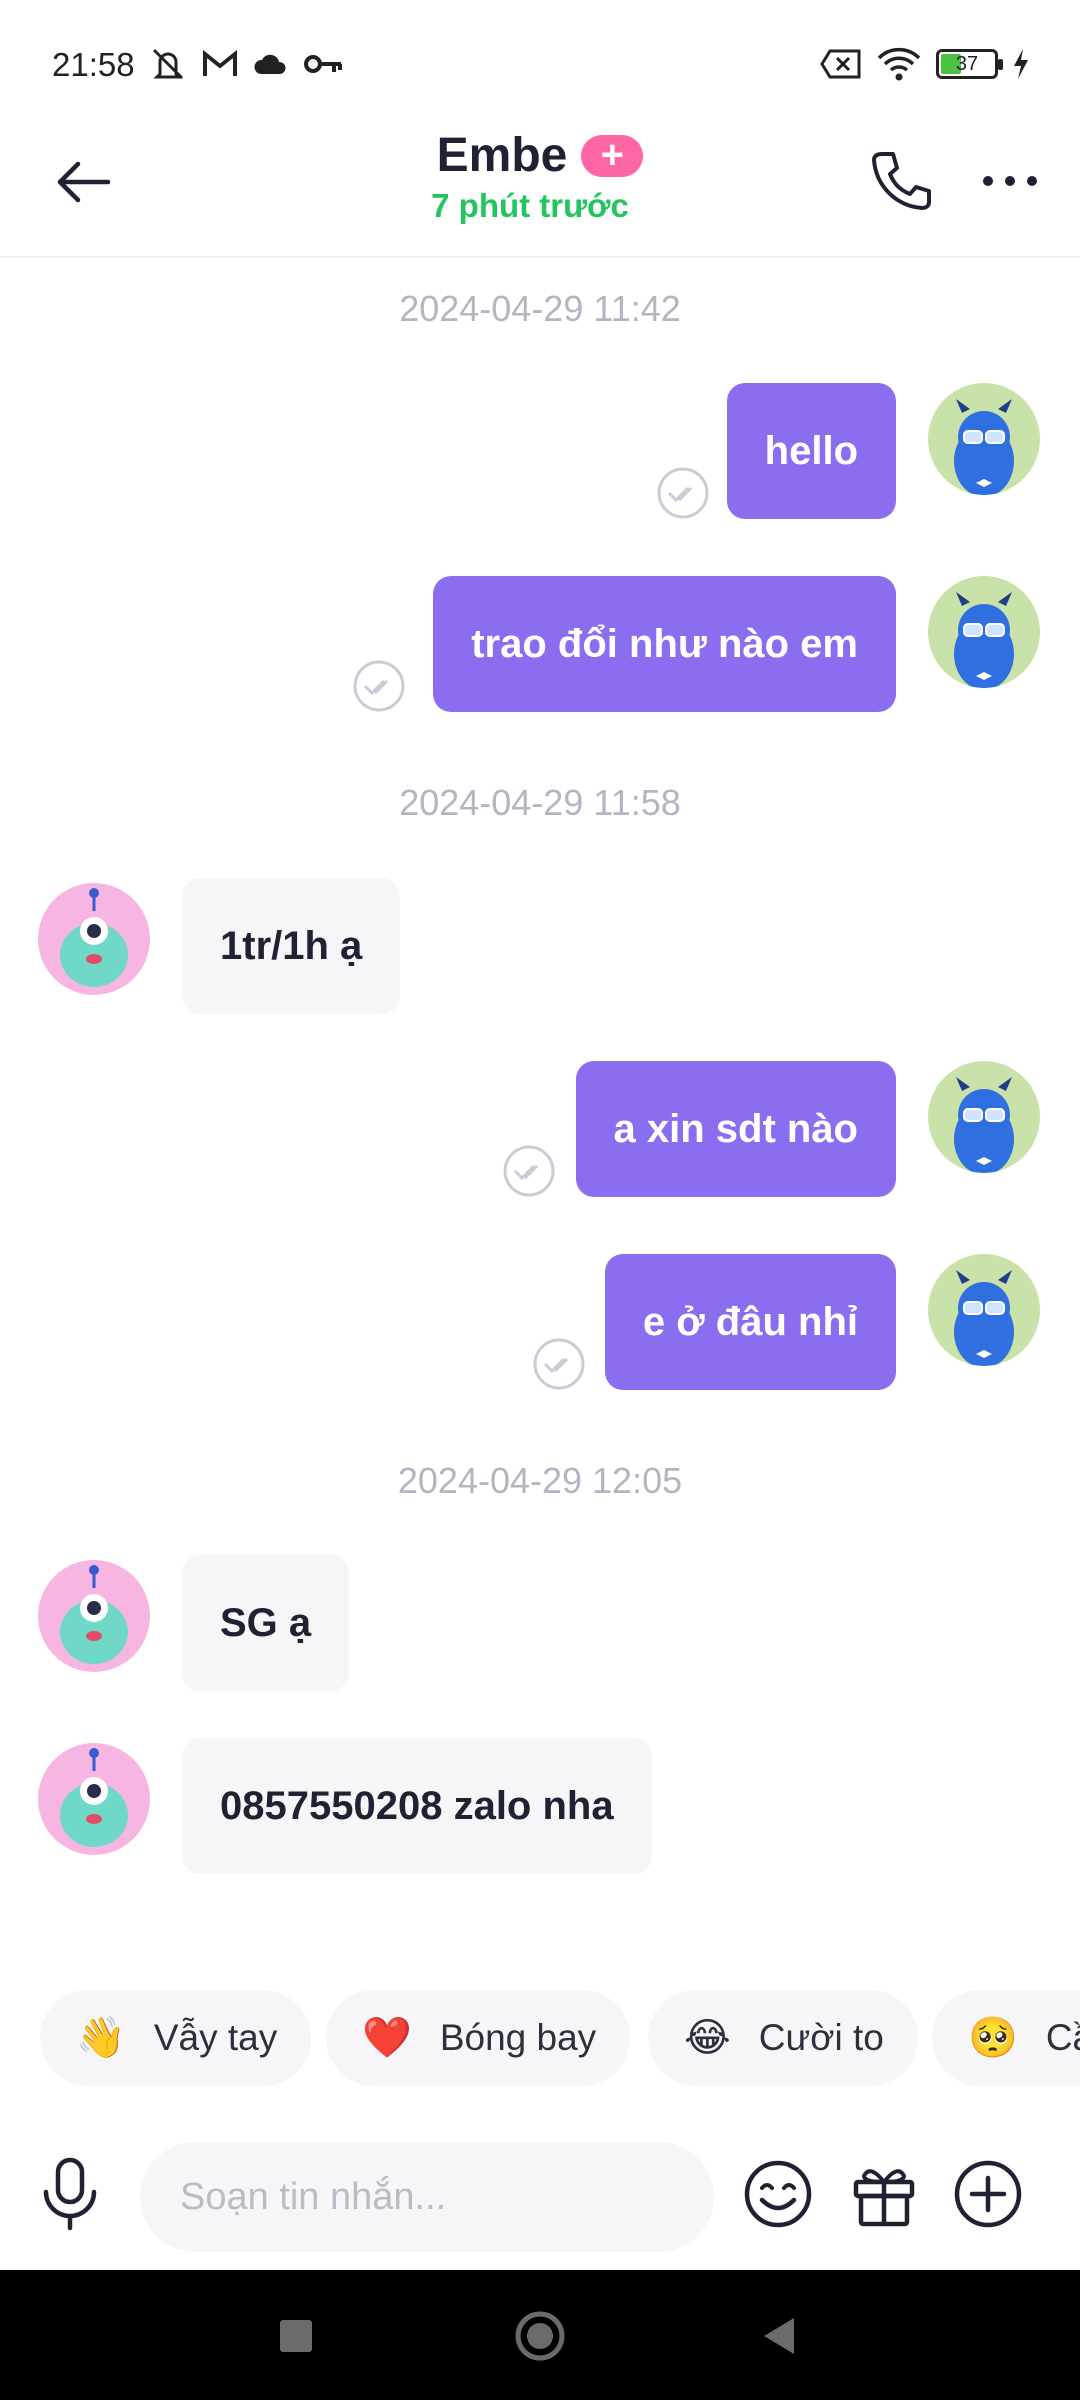 This screenshot has width=1080, height=2400. Describe the element at coordinates (821, 2037) in the screenshot. I see `reaction-label: Cười to` at that location.